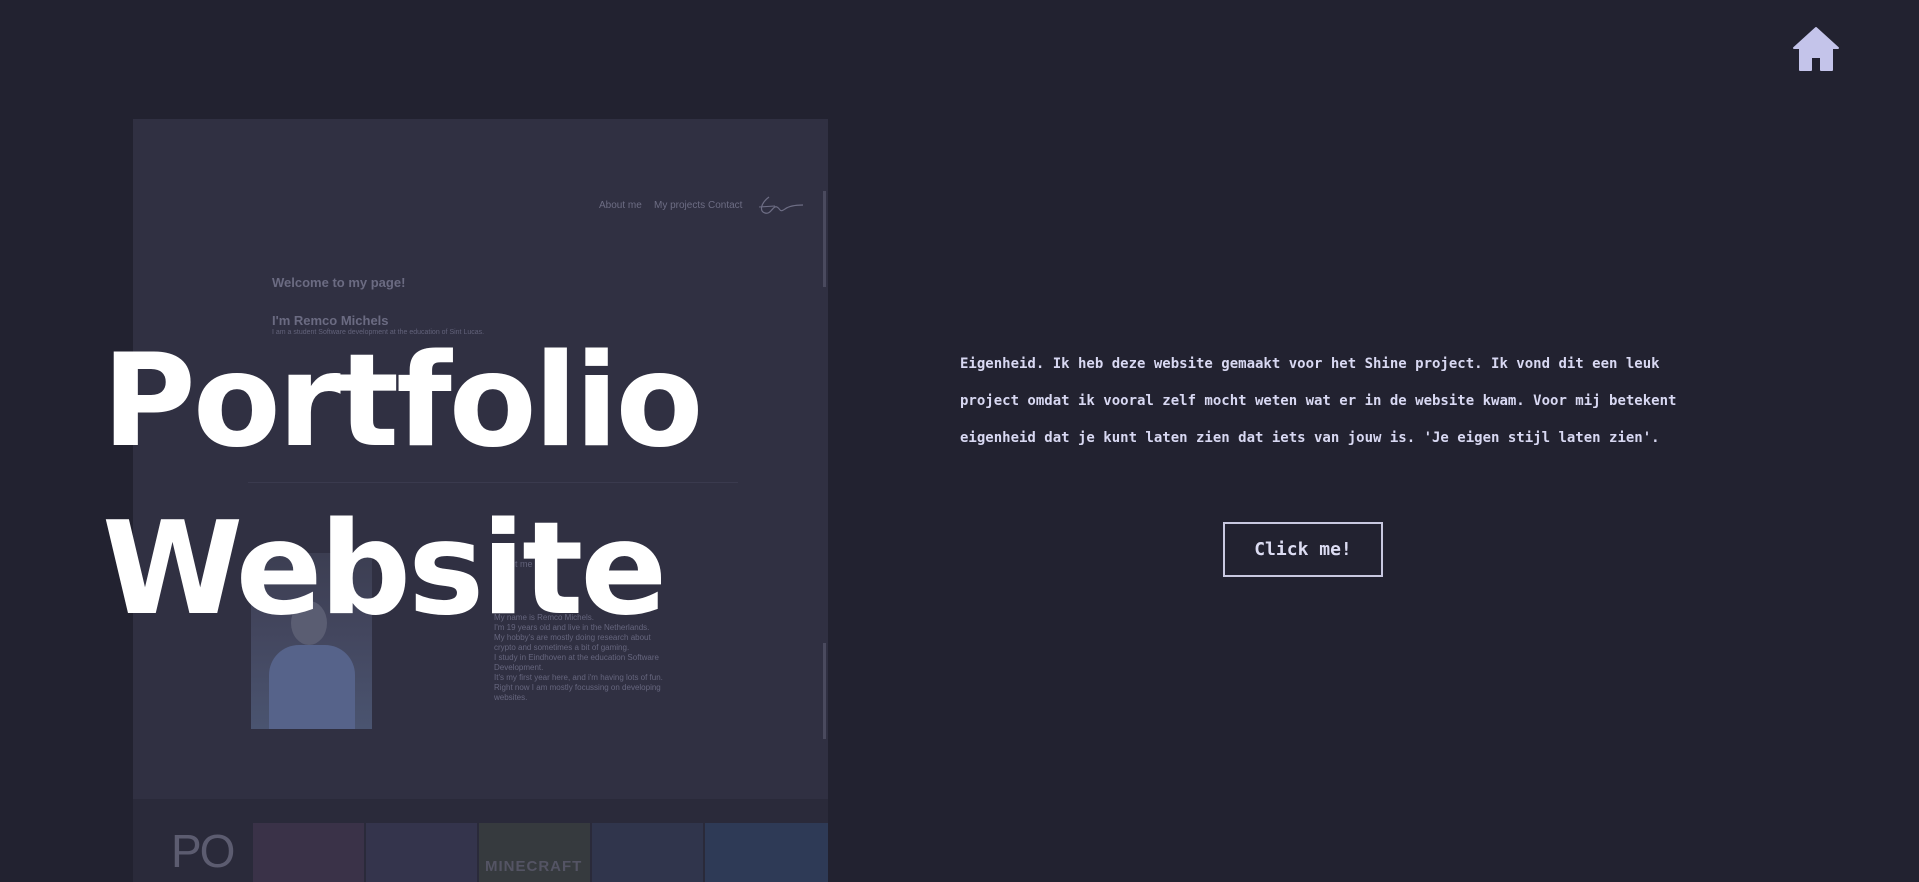  What do you see at coordinates (1303, 549) in the screenshot?
I see `click-me-button: Click me!` at bounding box center [1303, 549].